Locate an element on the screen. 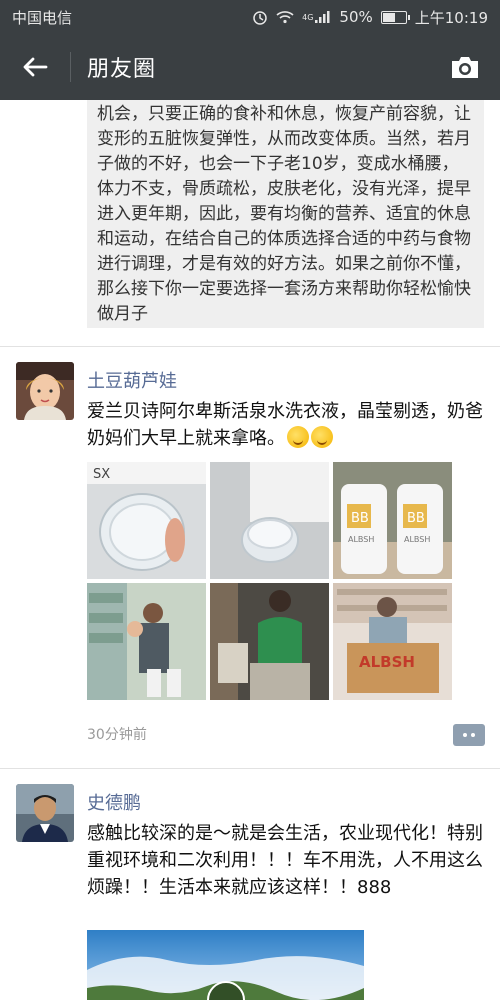  photo-thumbnail: BB BB ALBSH ALBSH is located at coordinates (392, 520).